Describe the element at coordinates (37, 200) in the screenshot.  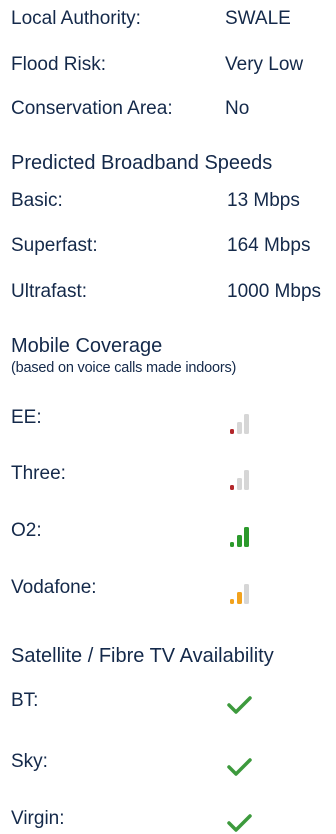
I see `broadband-basic-label: Basic:` at that location.